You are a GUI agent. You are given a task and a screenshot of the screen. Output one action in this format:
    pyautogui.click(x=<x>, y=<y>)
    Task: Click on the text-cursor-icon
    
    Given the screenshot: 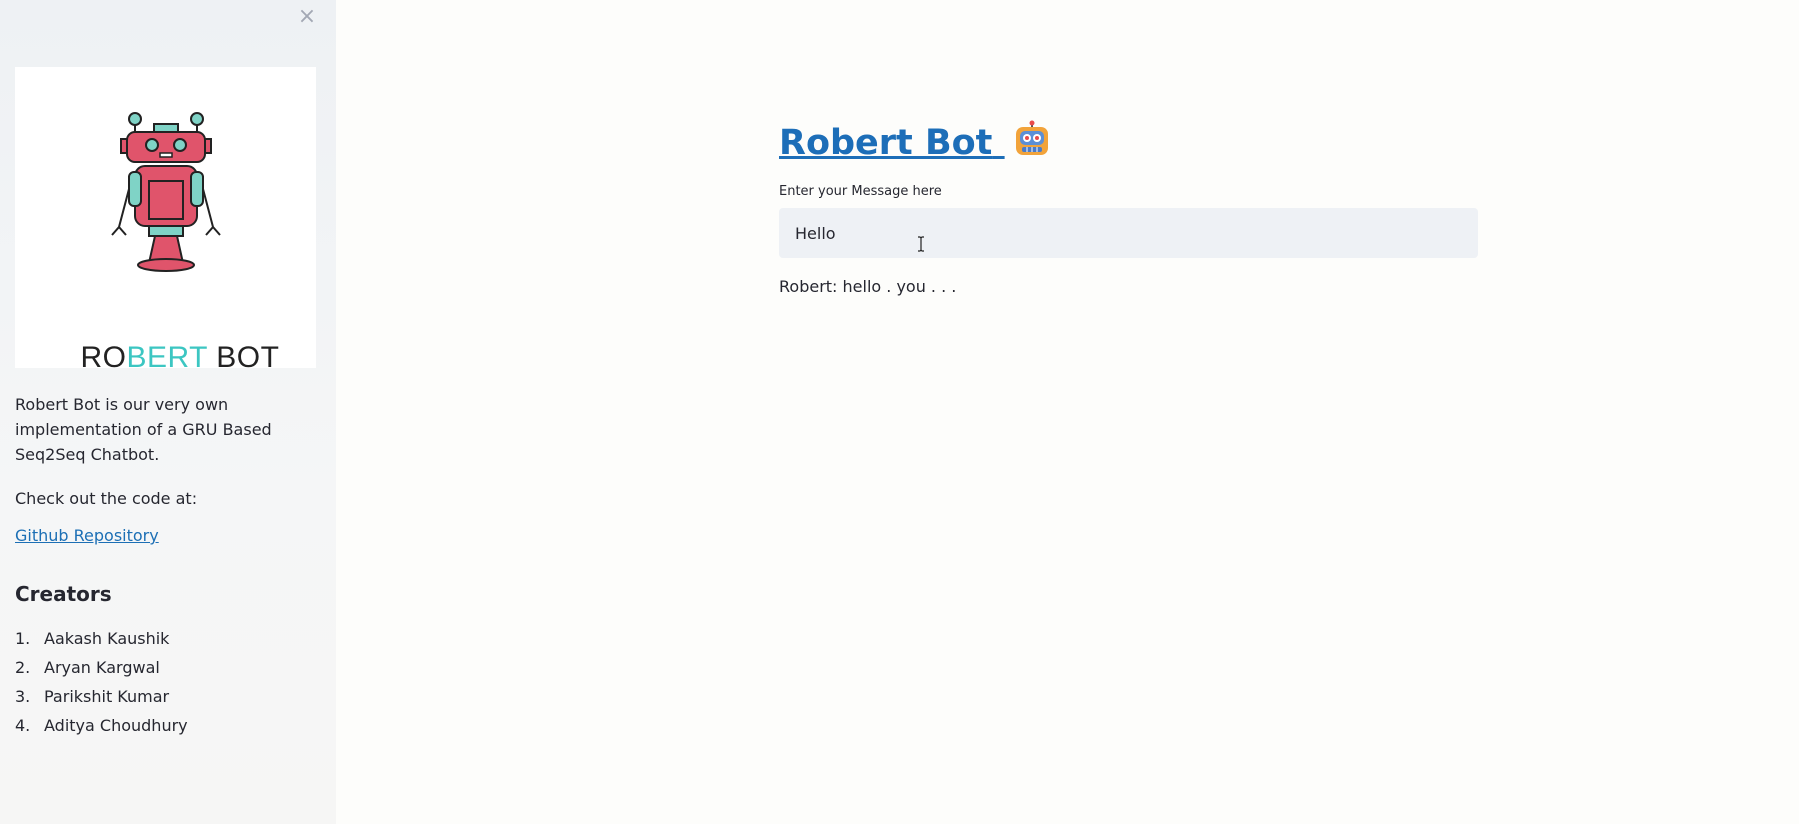 What is the action you would take?
    pyautogui.click(x=921, y=244)
    